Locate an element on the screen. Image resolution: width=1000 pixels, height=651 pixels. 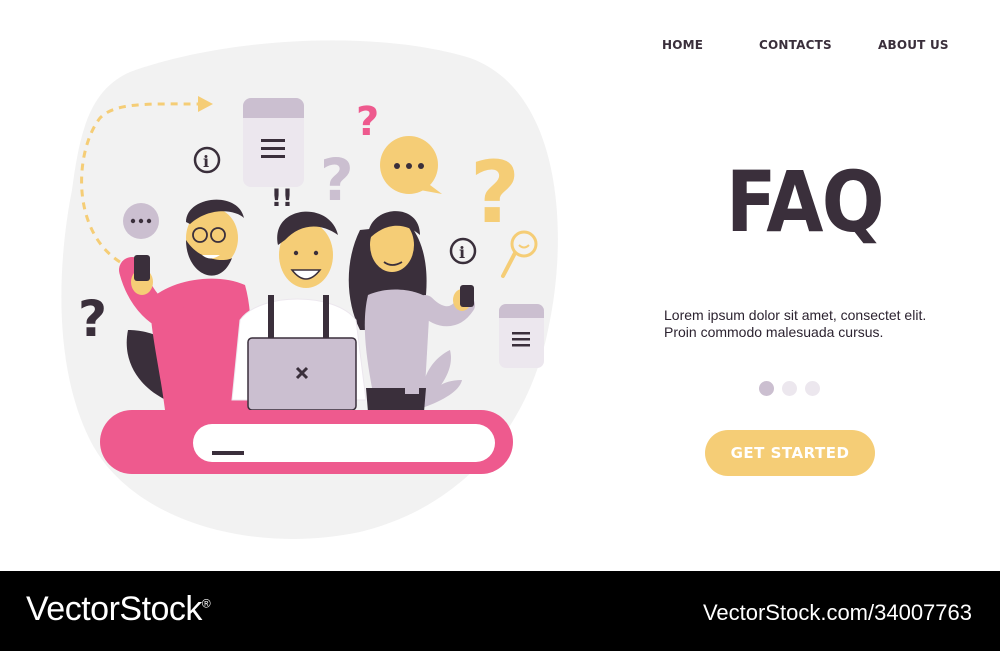
search-bar-icon is located at coordinates (306, 442).